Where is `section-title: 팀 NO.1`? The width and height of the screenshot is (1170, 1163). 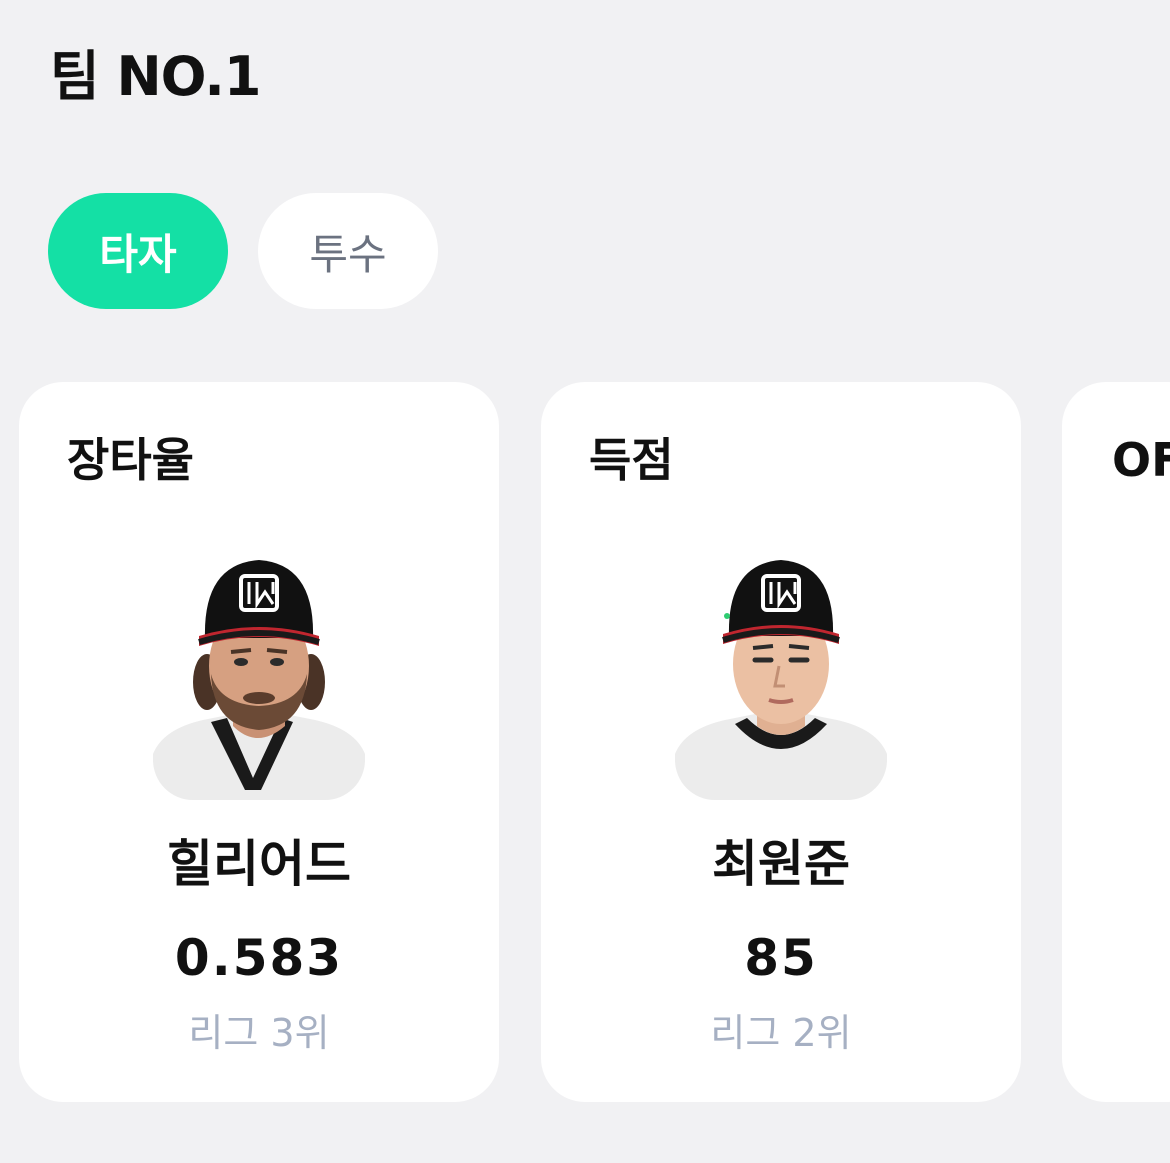
section-title: 팀 NO.1 is located at coordinates (155, 76).